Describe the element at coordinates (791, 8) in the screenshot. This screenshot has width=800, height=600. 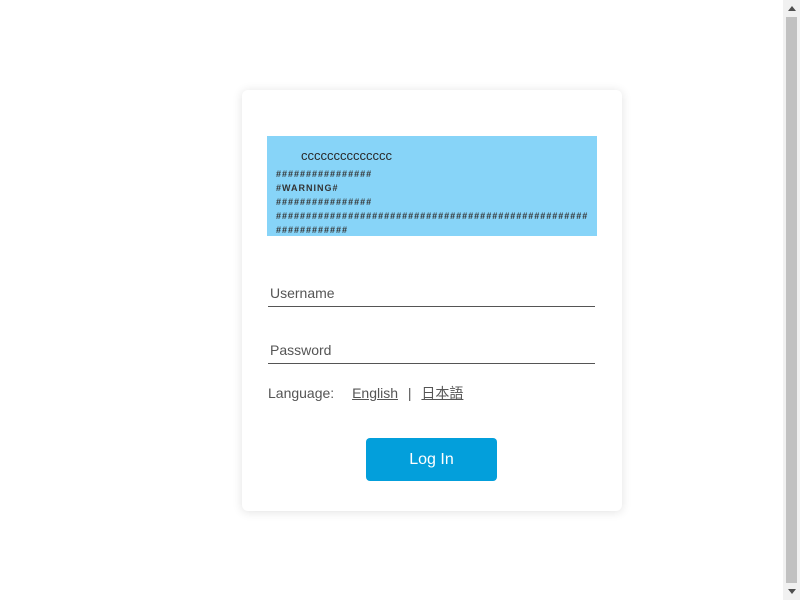
I see `scroll-up-arrow-icon` at that location.